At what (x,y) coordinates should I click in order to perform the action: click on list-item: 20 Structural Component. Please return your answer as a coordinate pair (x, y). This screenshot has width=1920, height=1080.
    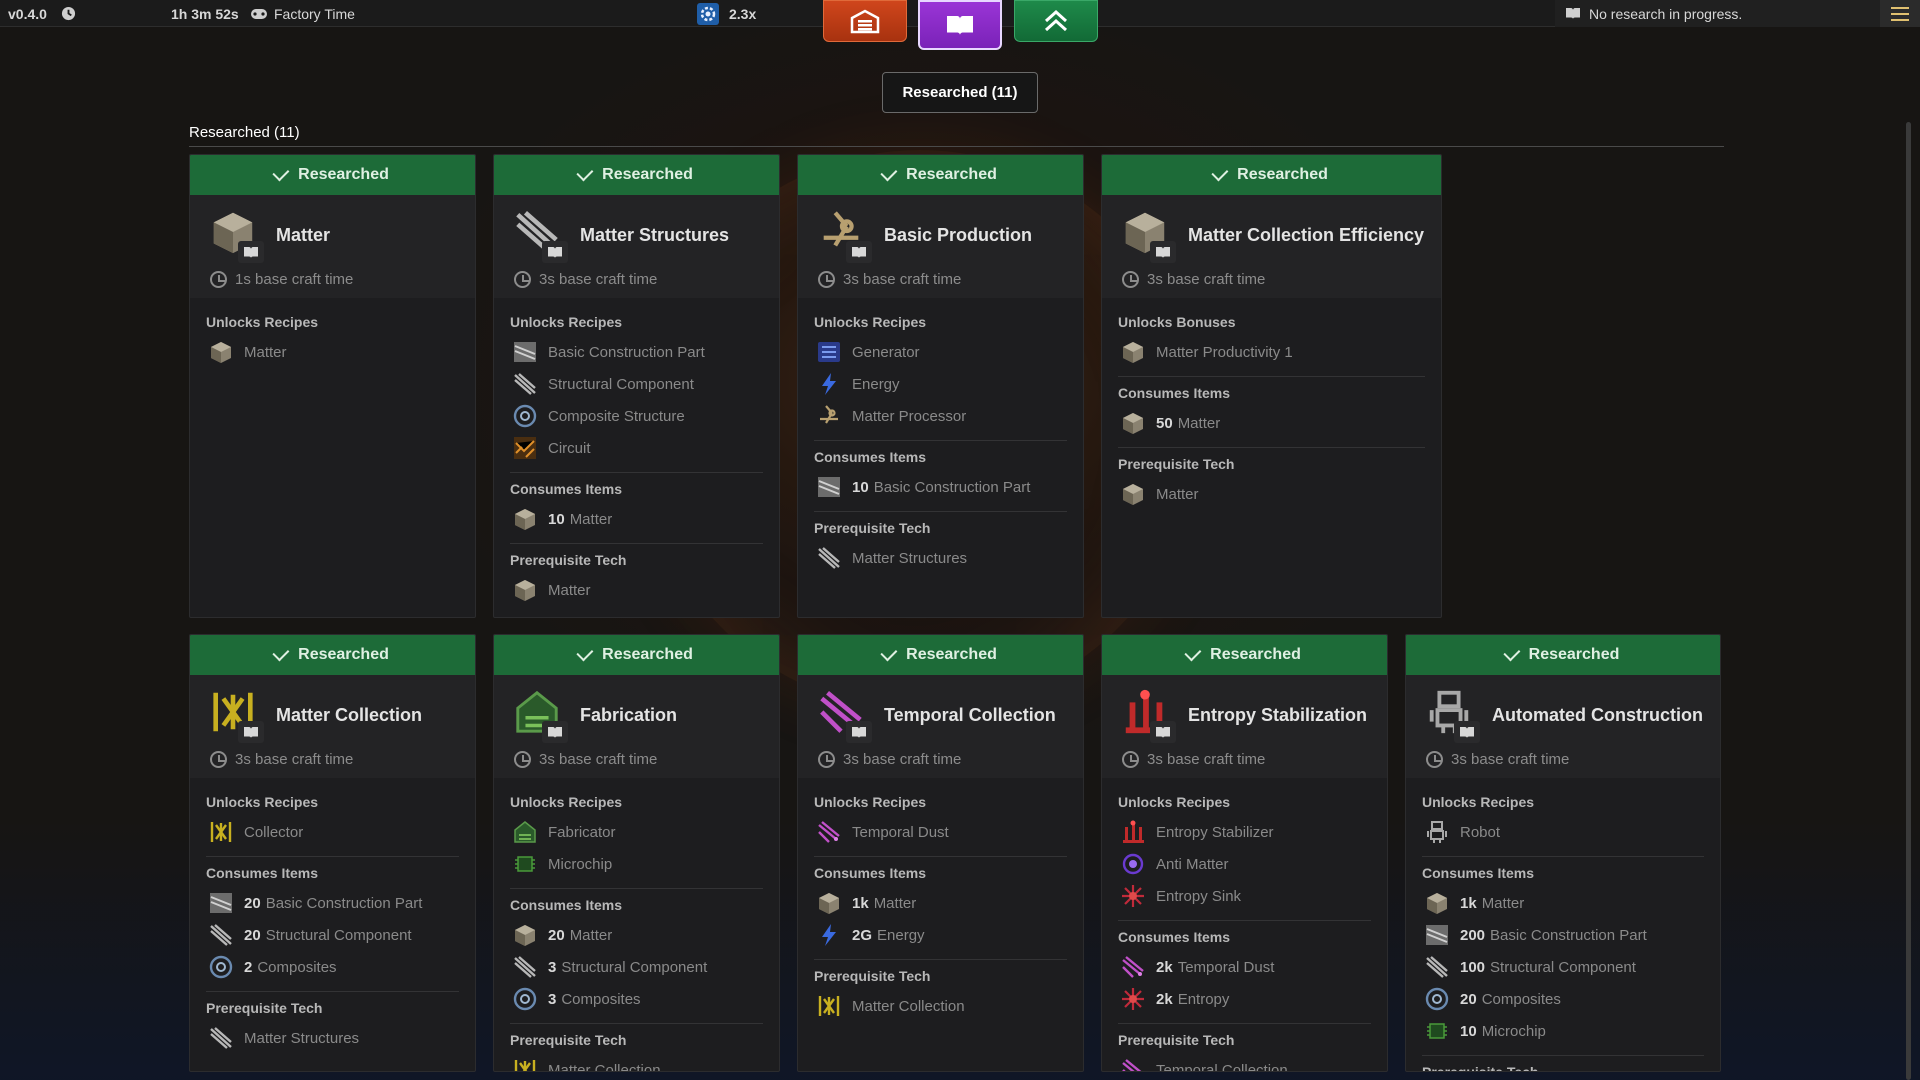
    Looking at the image, I should click on (332, 935).